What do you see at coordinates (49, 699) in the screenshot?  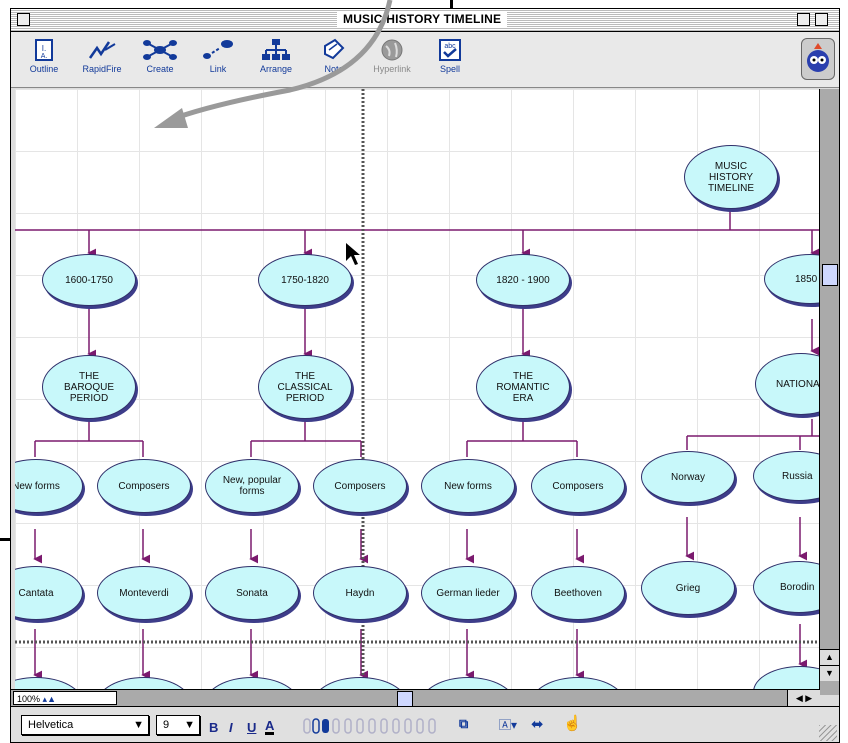 I see `zoom-mountain-icon: ▴▲` at bounding box center [49, 699].